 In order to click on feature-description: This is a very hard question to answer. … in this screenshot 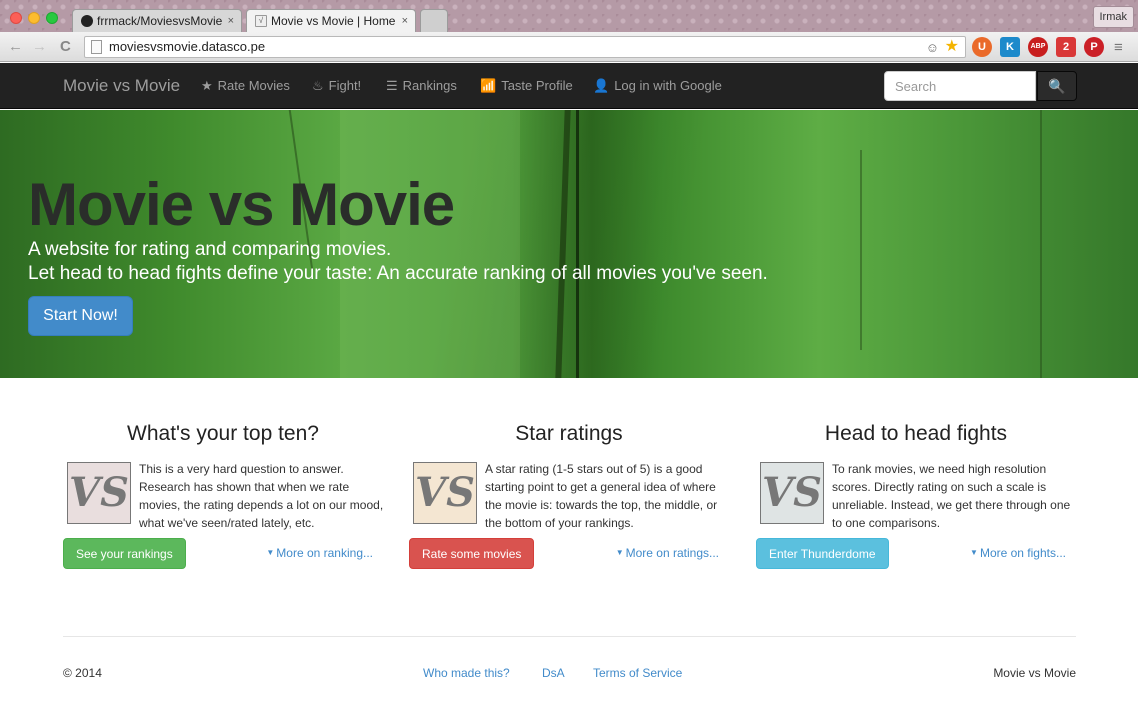, I will do `click(261, 496)`.